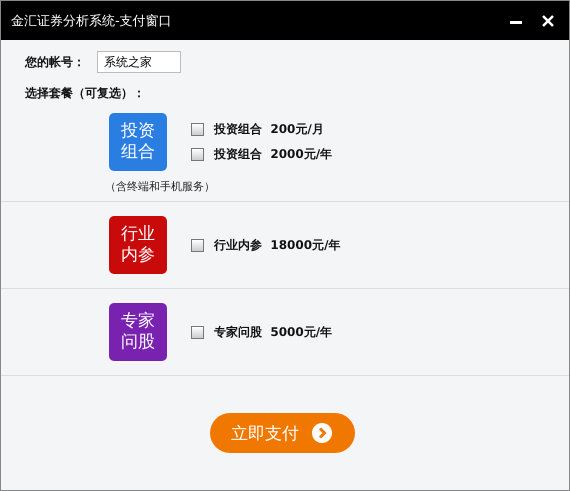 This screenshot has width=570, height=491. Describe the element at coordinates (261, 129) in the screenshot. I see `package-option: 投资组合 200元/月` at that location.